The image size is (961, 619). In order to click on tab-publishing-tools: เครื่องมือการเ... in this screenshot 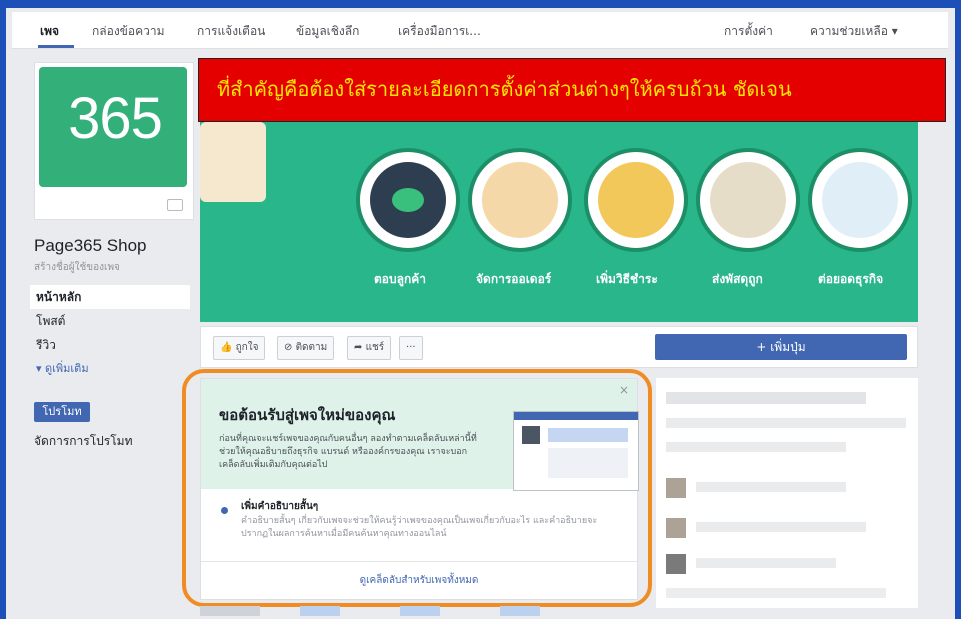, I will do `click(439, 31)`.